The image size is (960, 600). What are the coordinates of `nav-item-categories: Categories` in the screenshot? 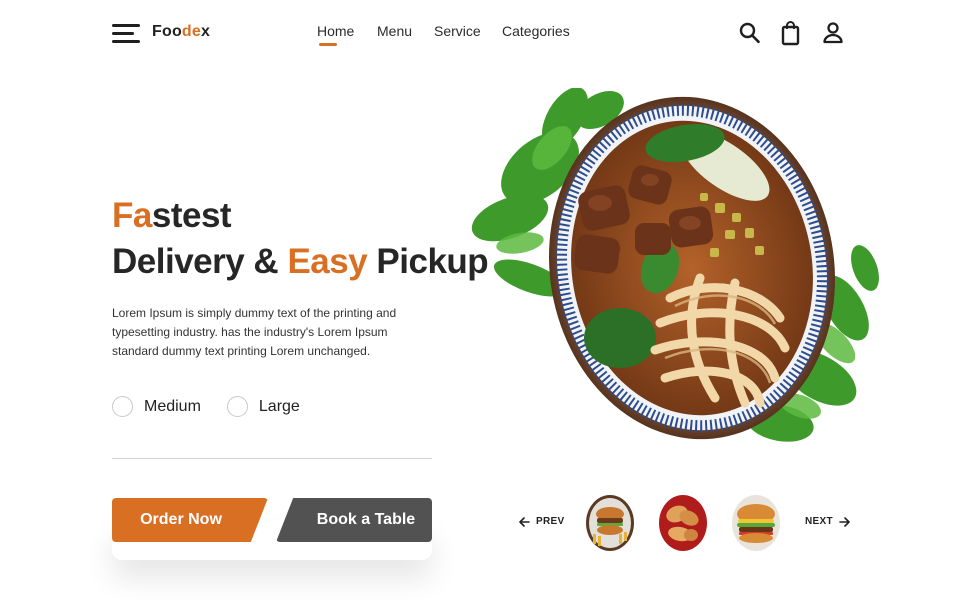 It's located at (536, 31).